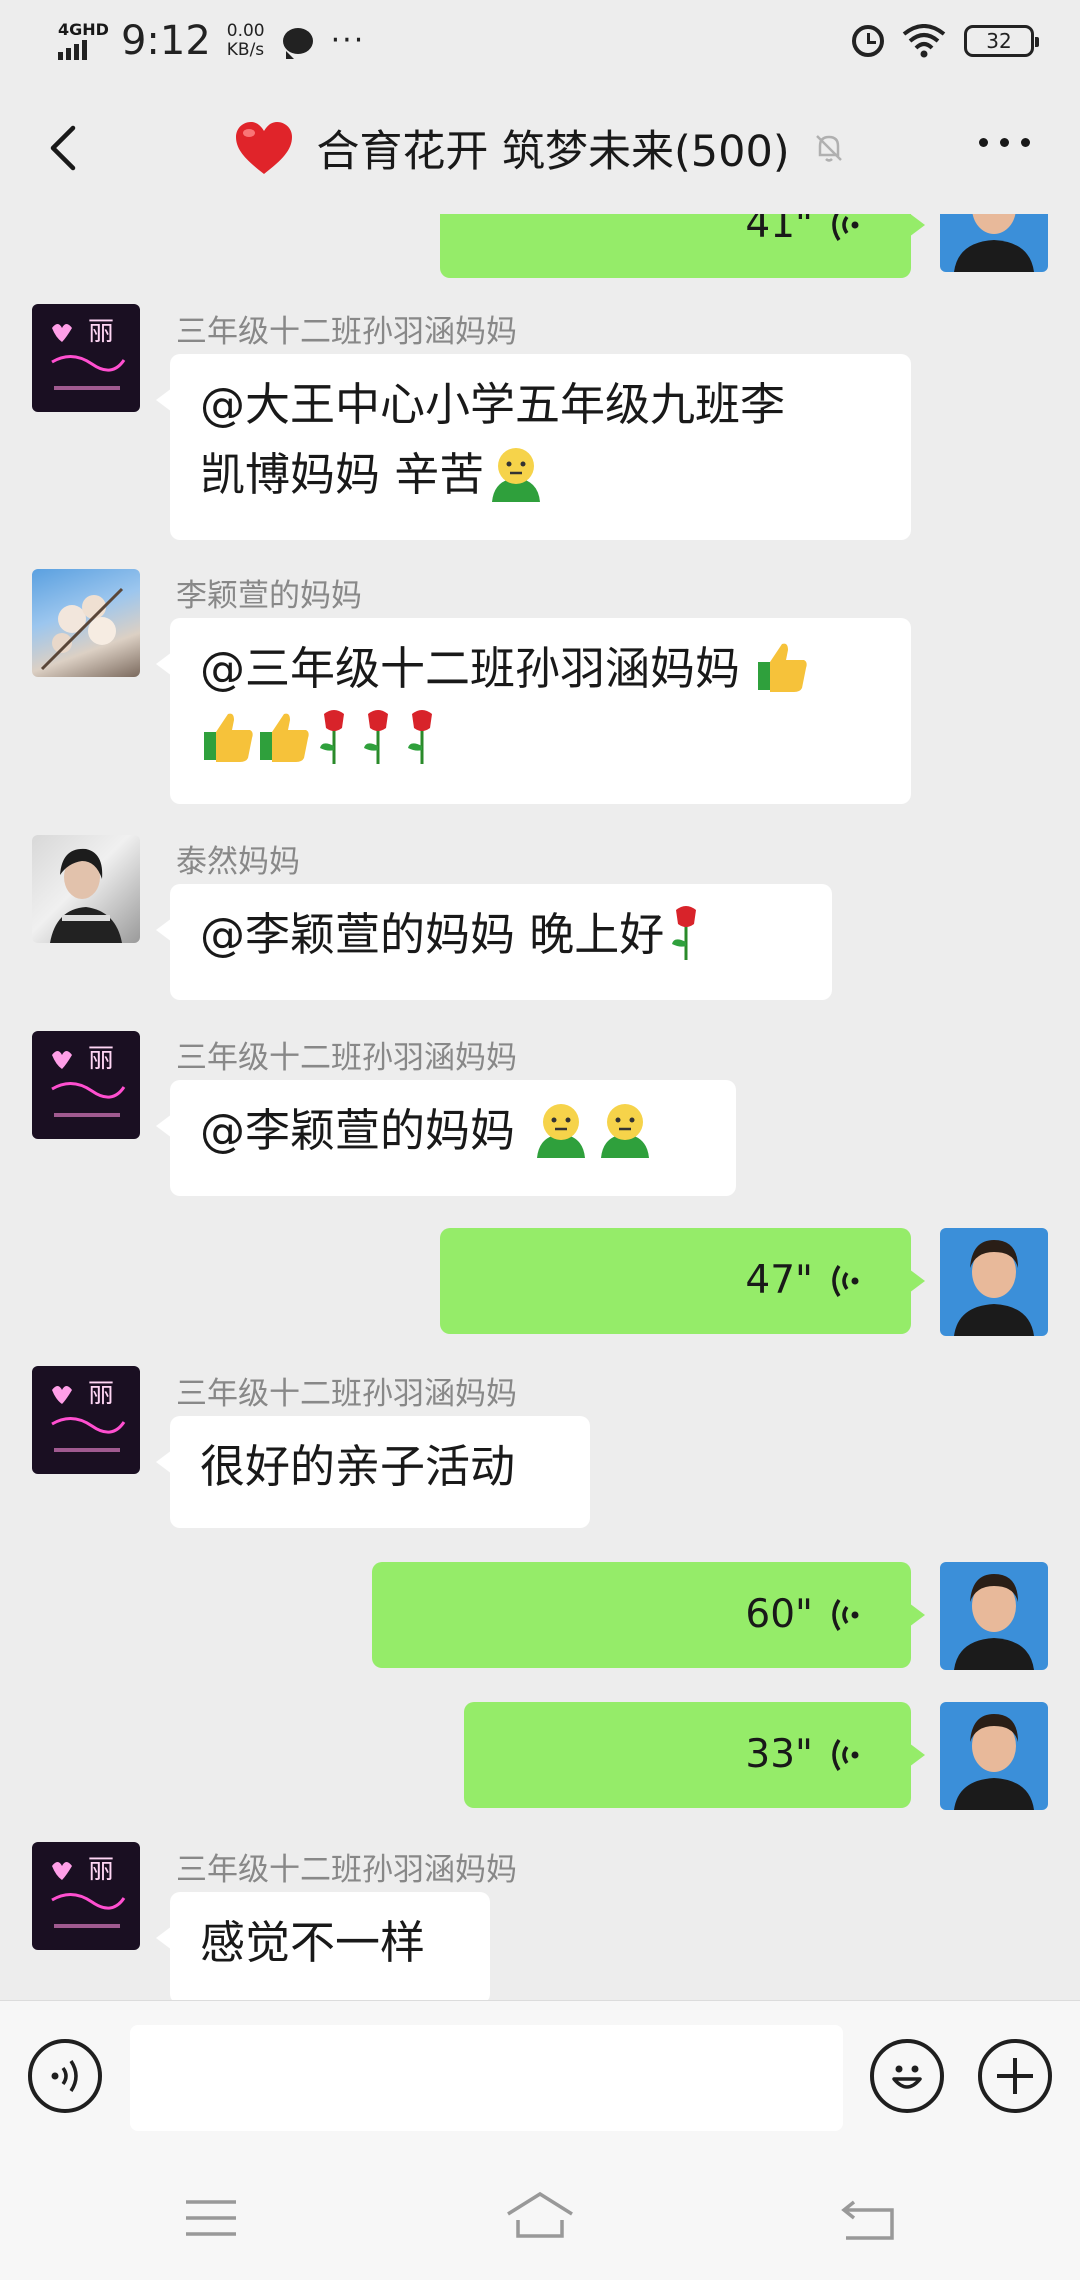 This screenshot has width=1080, height=2280. What do you see at coordinates (924, 41) in the screenshot?
I see `wifi-icon` at bounding box center [924, 41].